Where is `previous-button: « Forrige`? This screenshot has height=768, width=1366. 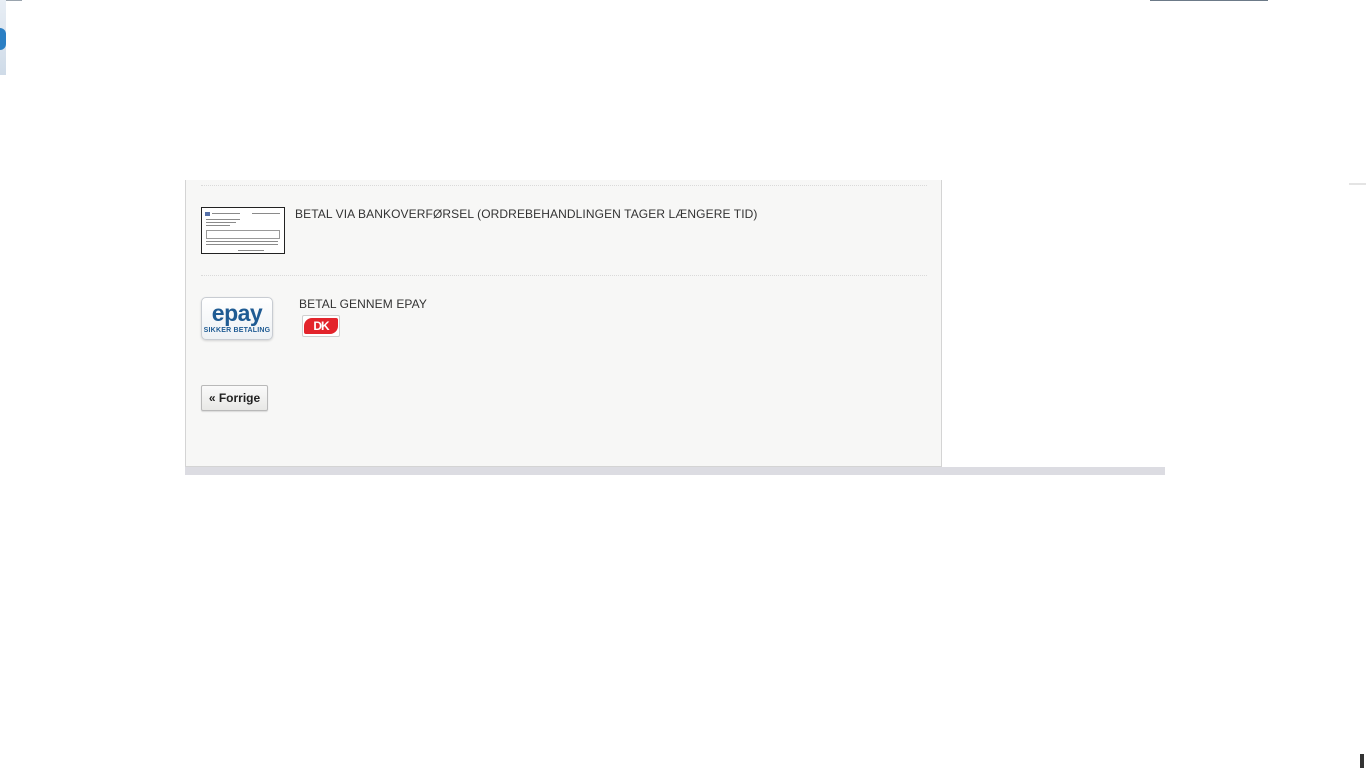 previous-button: « Forrige is located at coordinates (234, 398).